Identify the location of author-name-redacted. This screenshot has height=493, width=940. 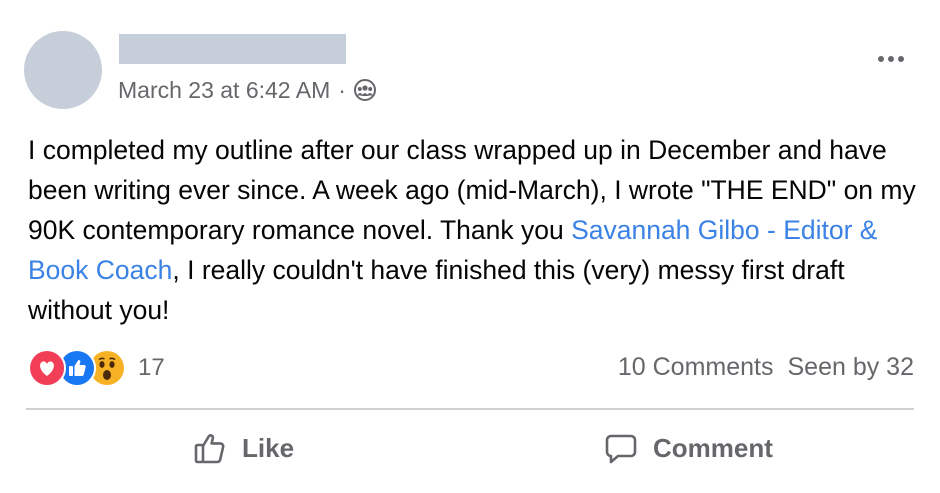
(232, 49).